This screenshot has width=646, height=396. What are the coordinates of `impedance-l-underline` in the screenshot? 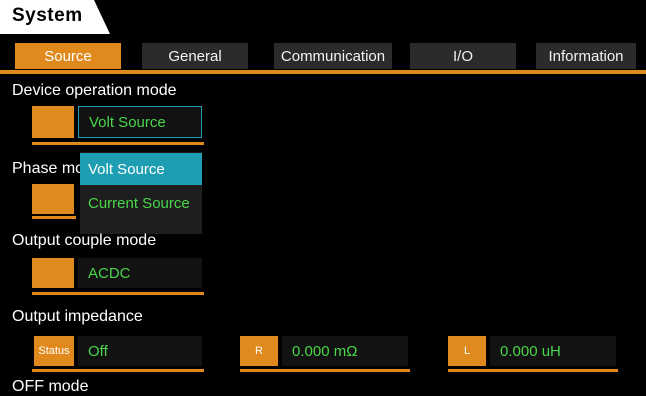 It's located at (533, 370).